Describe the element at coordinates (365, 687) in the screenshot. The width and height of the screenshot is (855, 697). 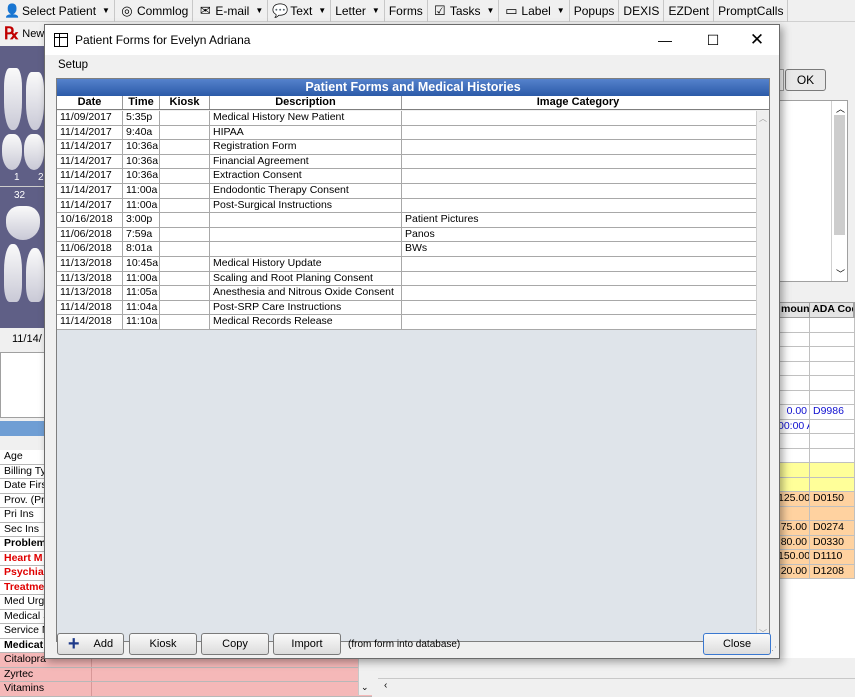
I see `chevron-down-icon: ⌄` at that location.